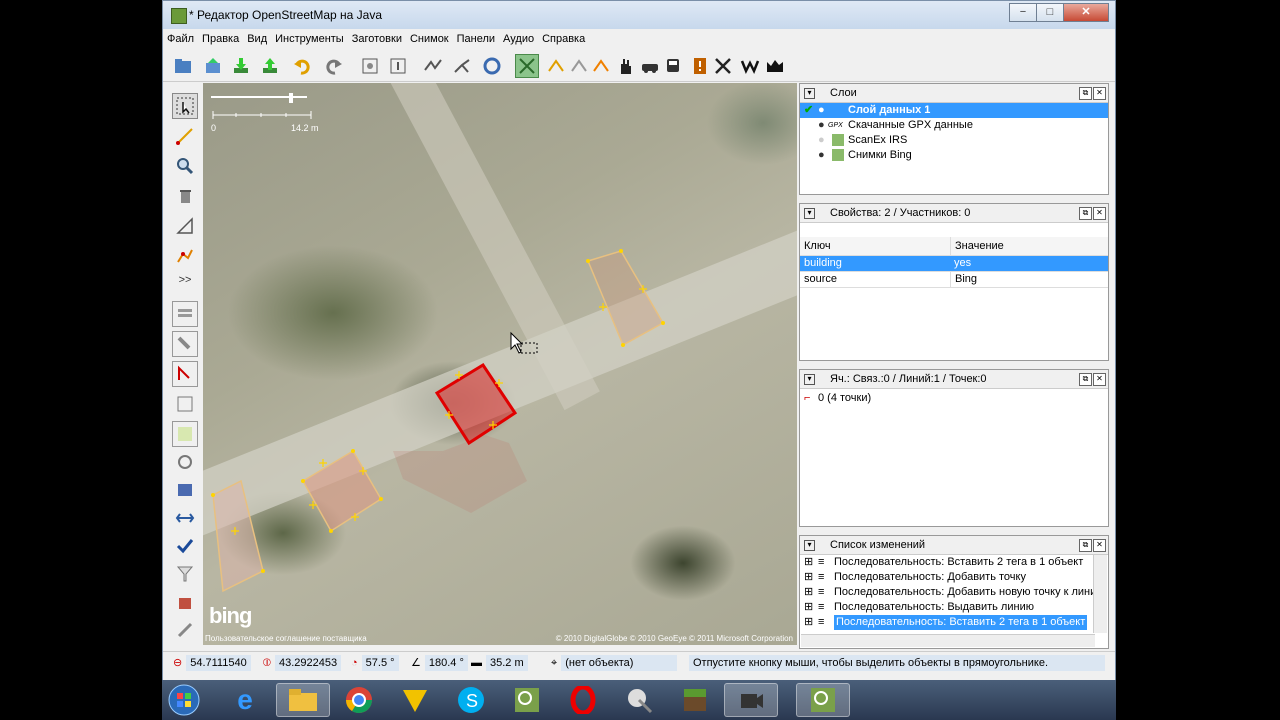 The image size is (1280, 720). I want to click on josm-taskbar-icon, so click(527, 700).